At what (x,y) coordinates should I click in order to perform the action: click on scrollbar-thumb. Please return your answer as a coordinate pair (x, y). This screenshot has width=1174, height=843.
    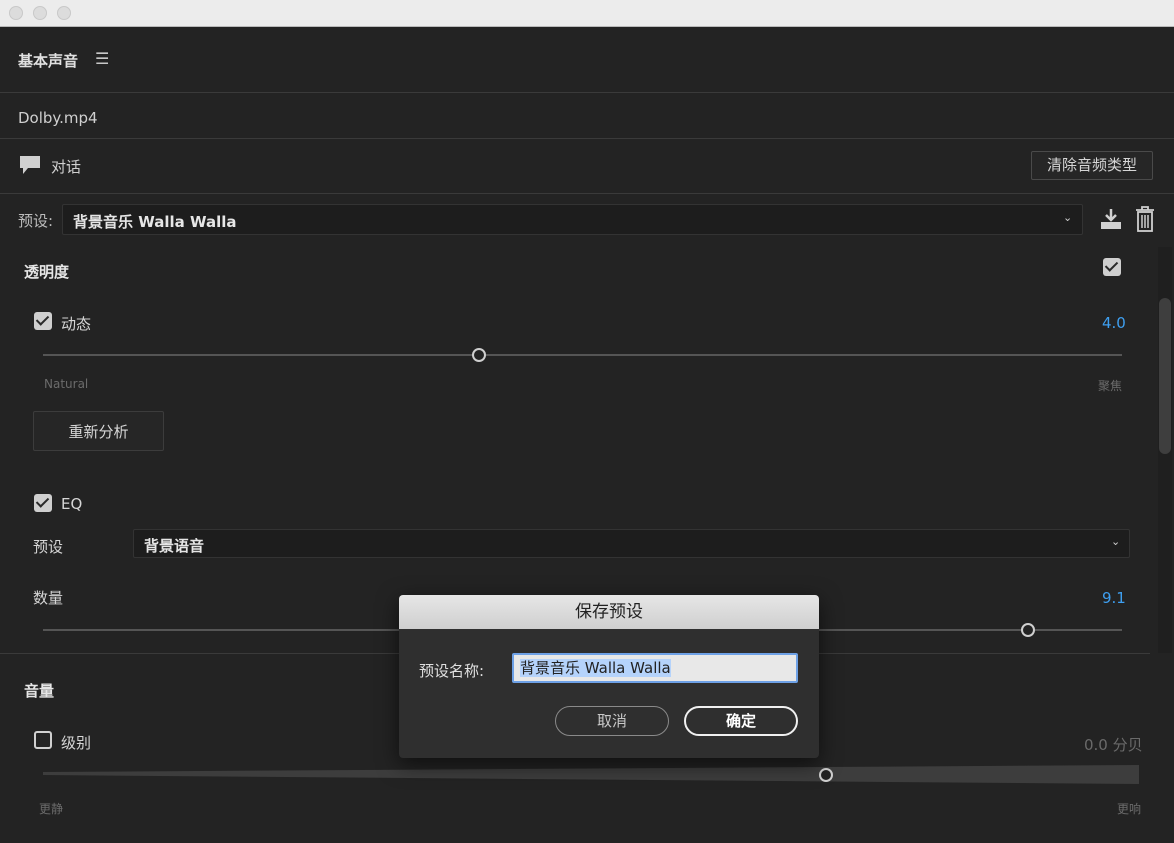
    Looking at the image, I should click on (1165, 376).